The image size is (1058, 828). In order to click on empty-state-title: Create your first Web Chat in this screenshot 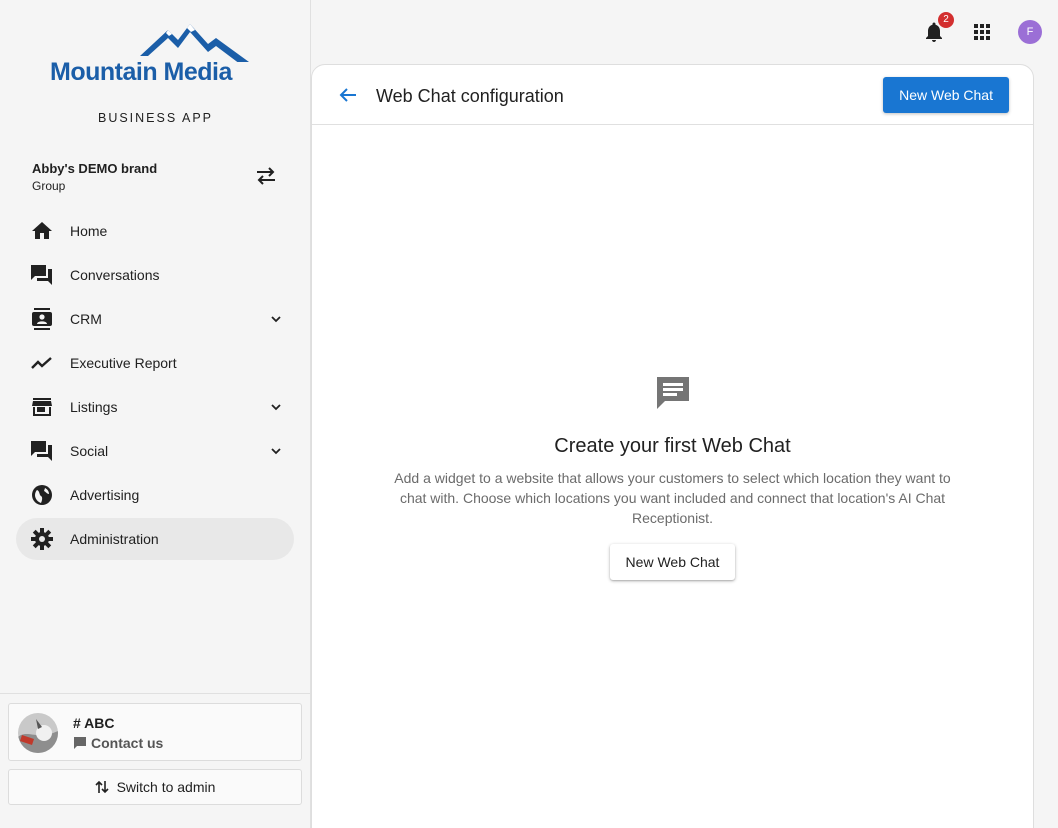, I will do `click(672, 446)`.